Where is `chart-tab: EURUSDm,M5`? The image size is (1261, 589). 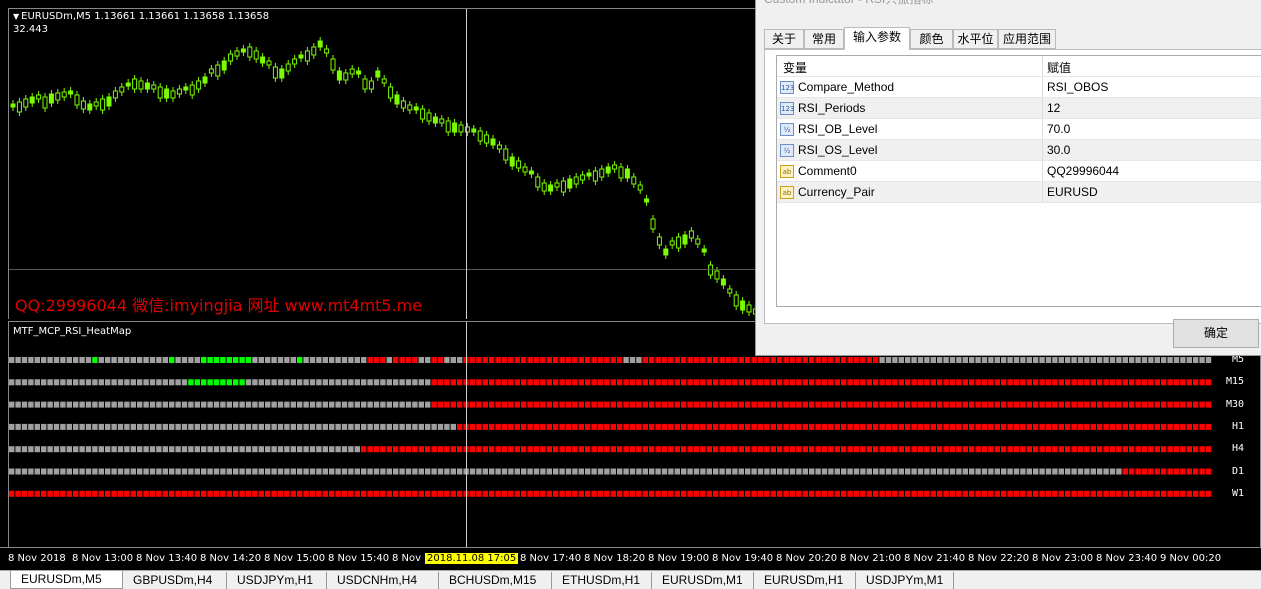 chart-tab: EURUSDm,M5 is located at coordinates (66, 580).